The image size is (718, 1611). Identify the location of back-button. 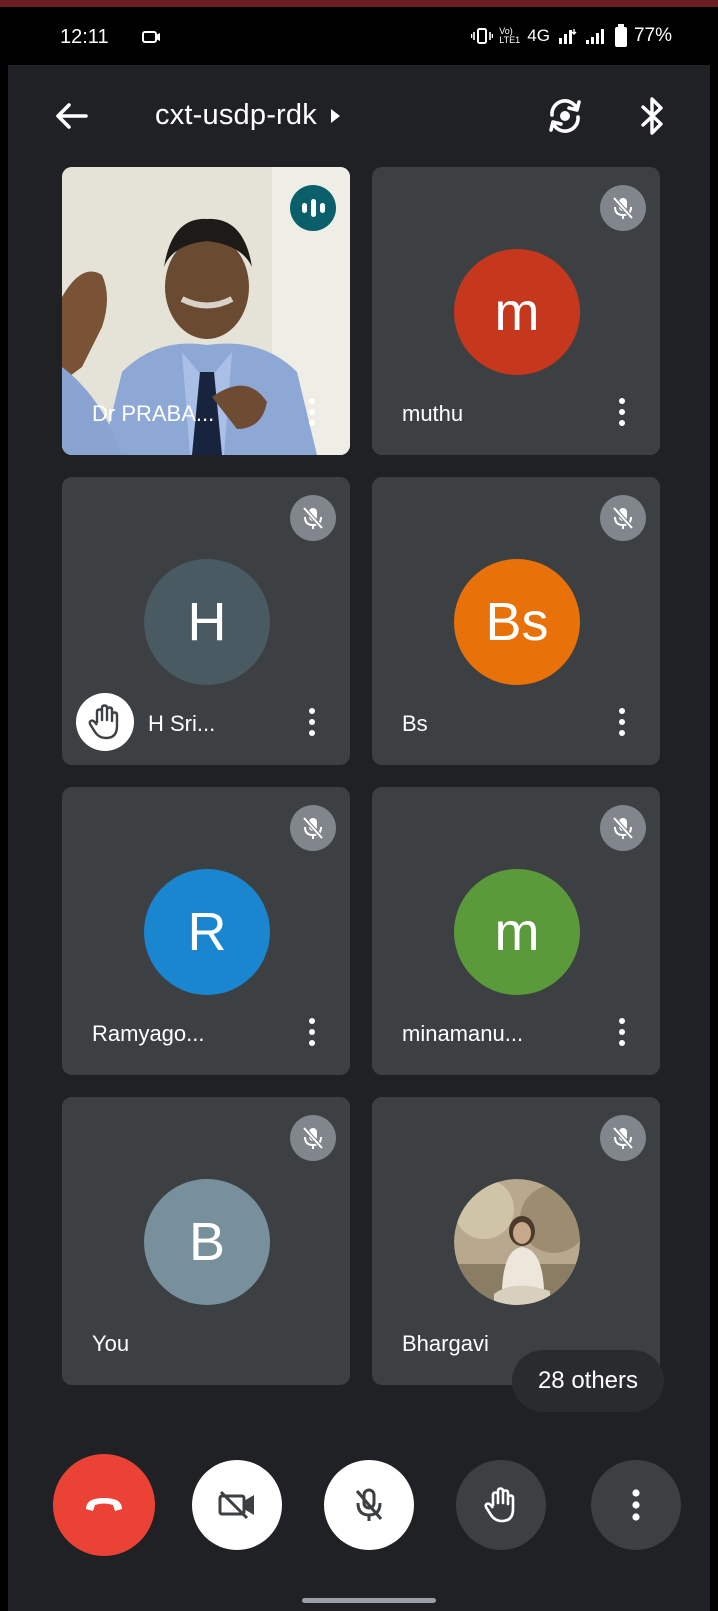
(71, 116).